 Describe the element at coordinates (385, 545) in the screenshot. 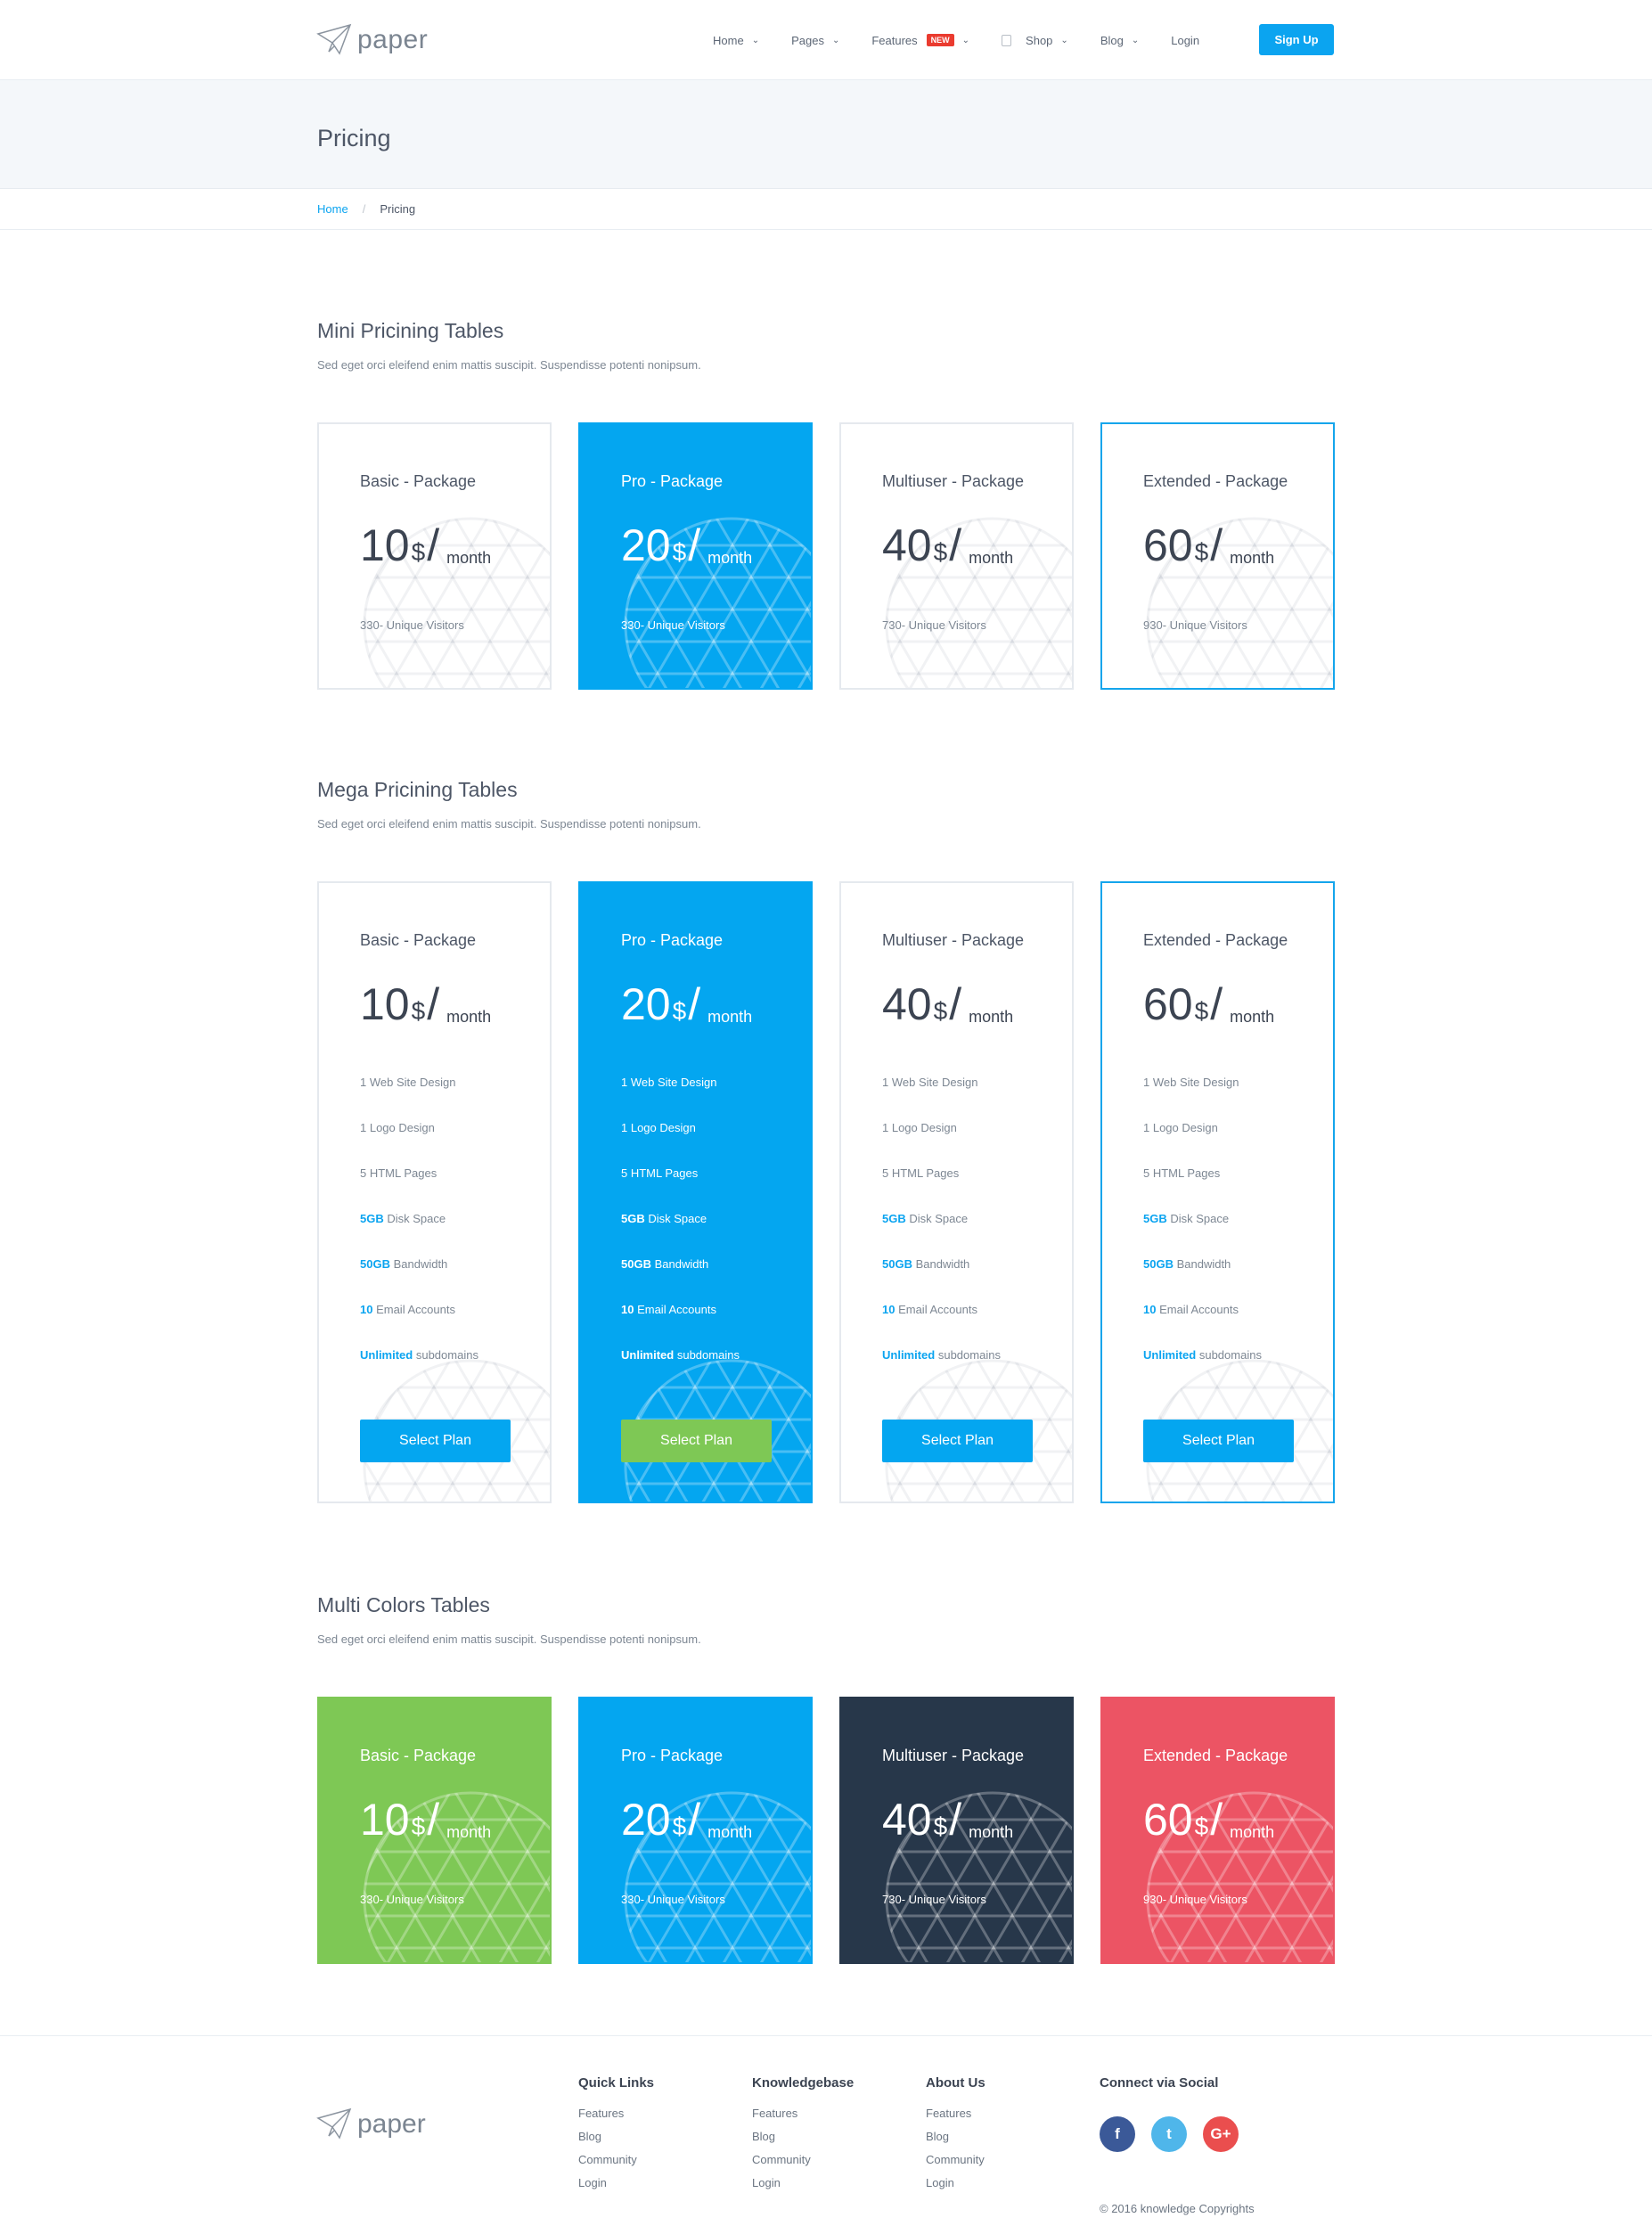

I see `price-amount: 10` at that location.